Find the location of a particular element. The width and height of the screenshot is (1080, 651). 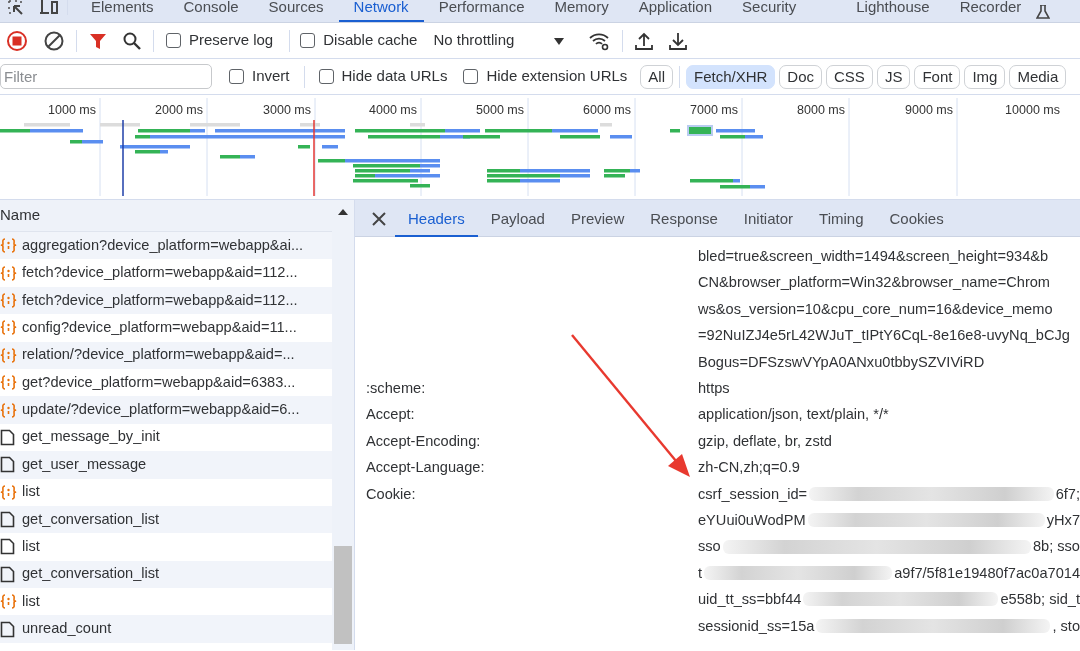

clear-icon is located at coordinates (54, 40).